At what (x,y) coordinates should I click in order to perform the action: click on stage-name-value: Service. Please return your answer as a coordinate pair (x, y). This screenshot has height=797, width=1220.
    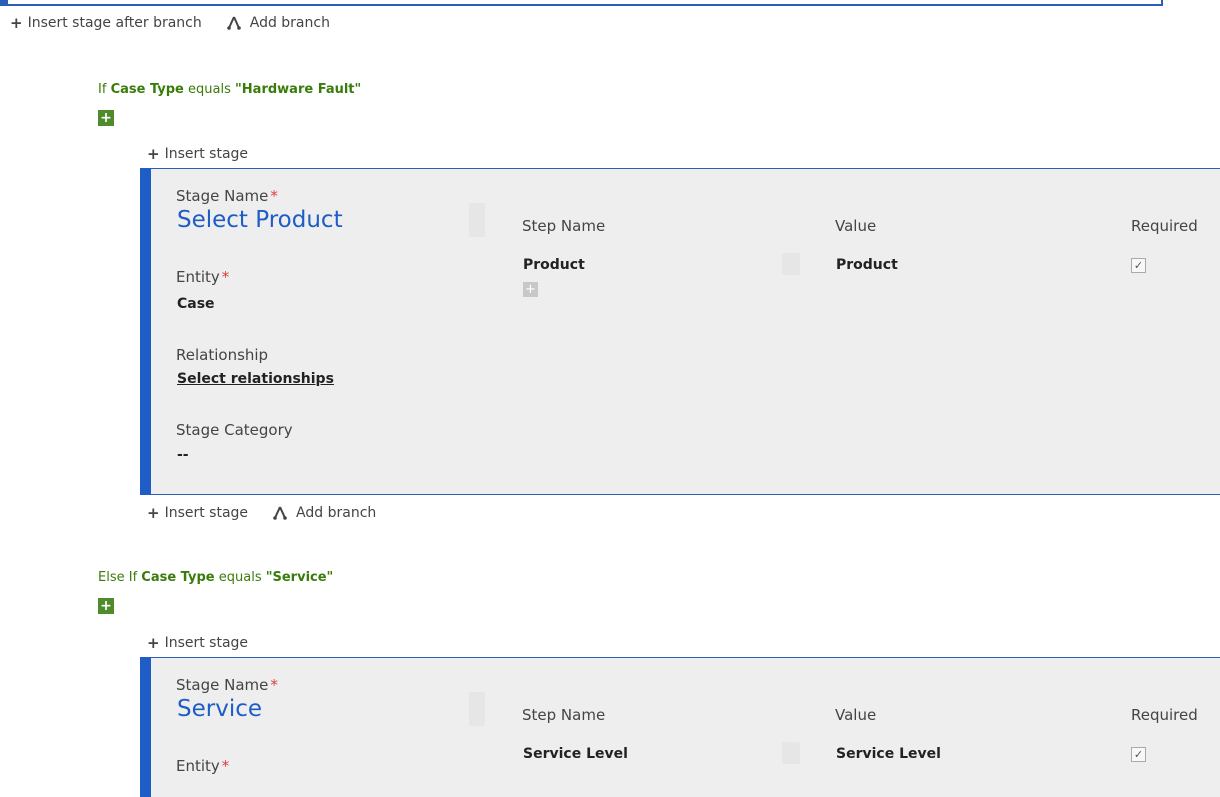
    Looking at the image, I should click on (219, 709).